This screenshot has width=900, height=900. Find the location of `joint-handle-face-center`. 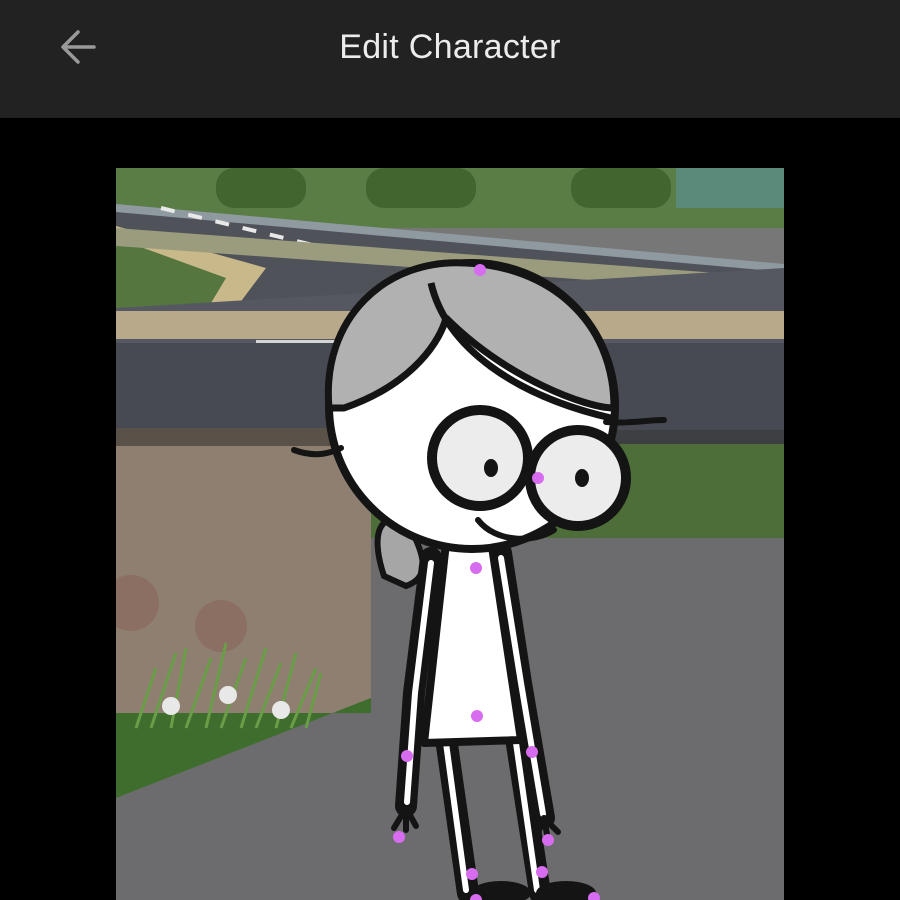

joint-handle-face-center is located at coordinates (538, 478).